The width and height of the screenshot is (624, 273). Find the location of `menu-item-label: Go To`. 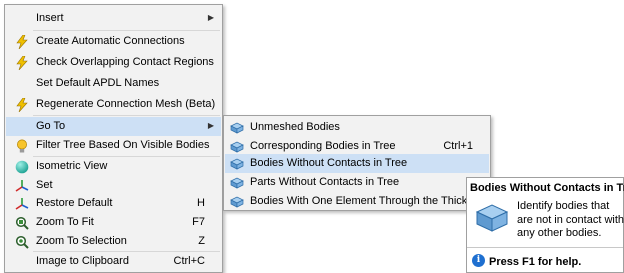

menu-item-label: Go To is located at coordinates (51, 126).